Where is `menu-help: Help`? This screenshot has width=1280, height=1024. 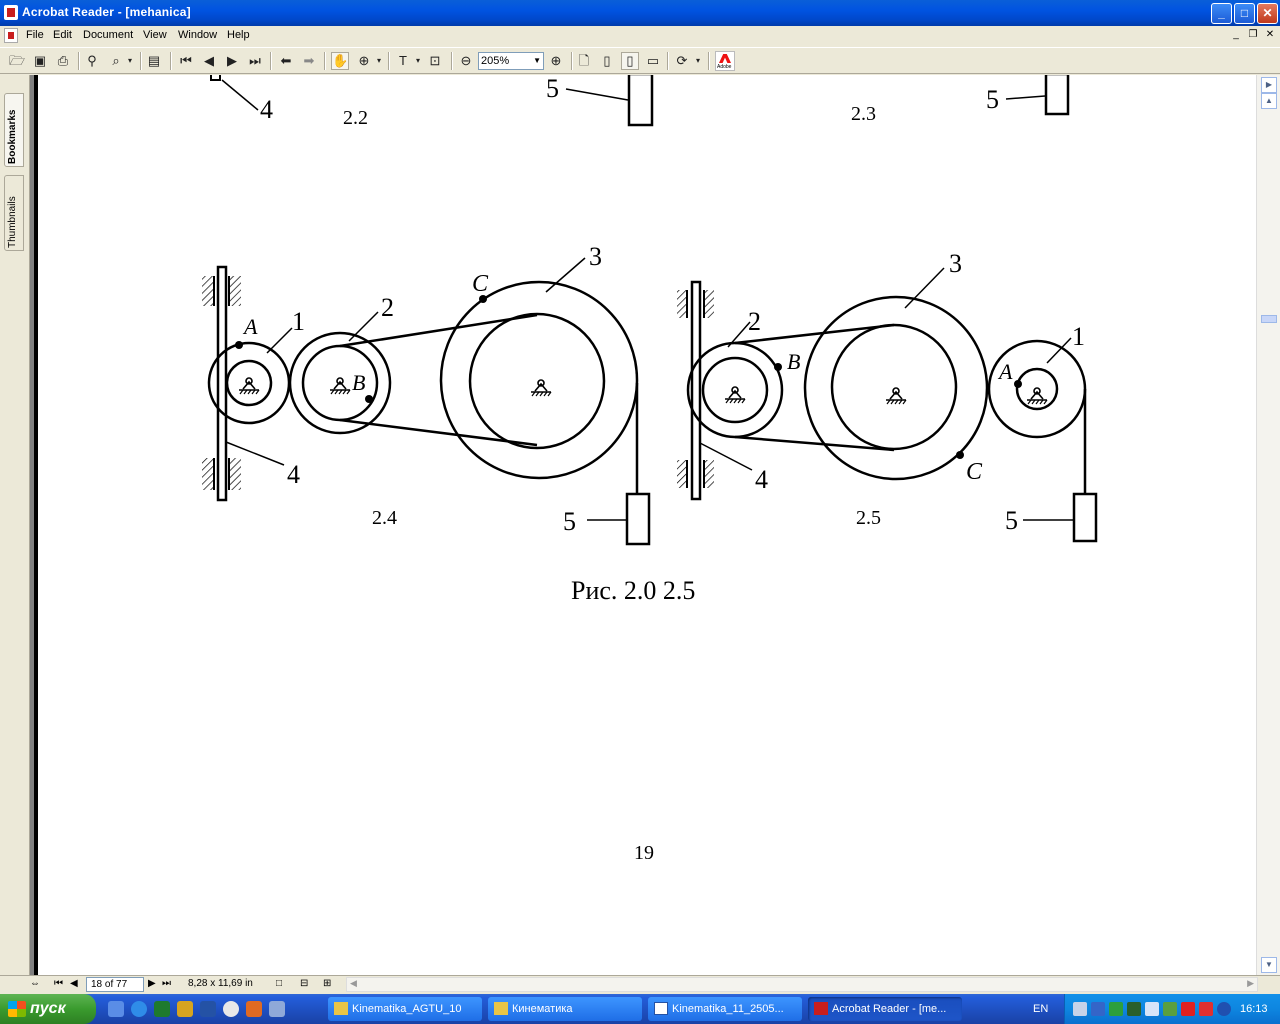 menu-help: Help is located at coordinates (238, 35).